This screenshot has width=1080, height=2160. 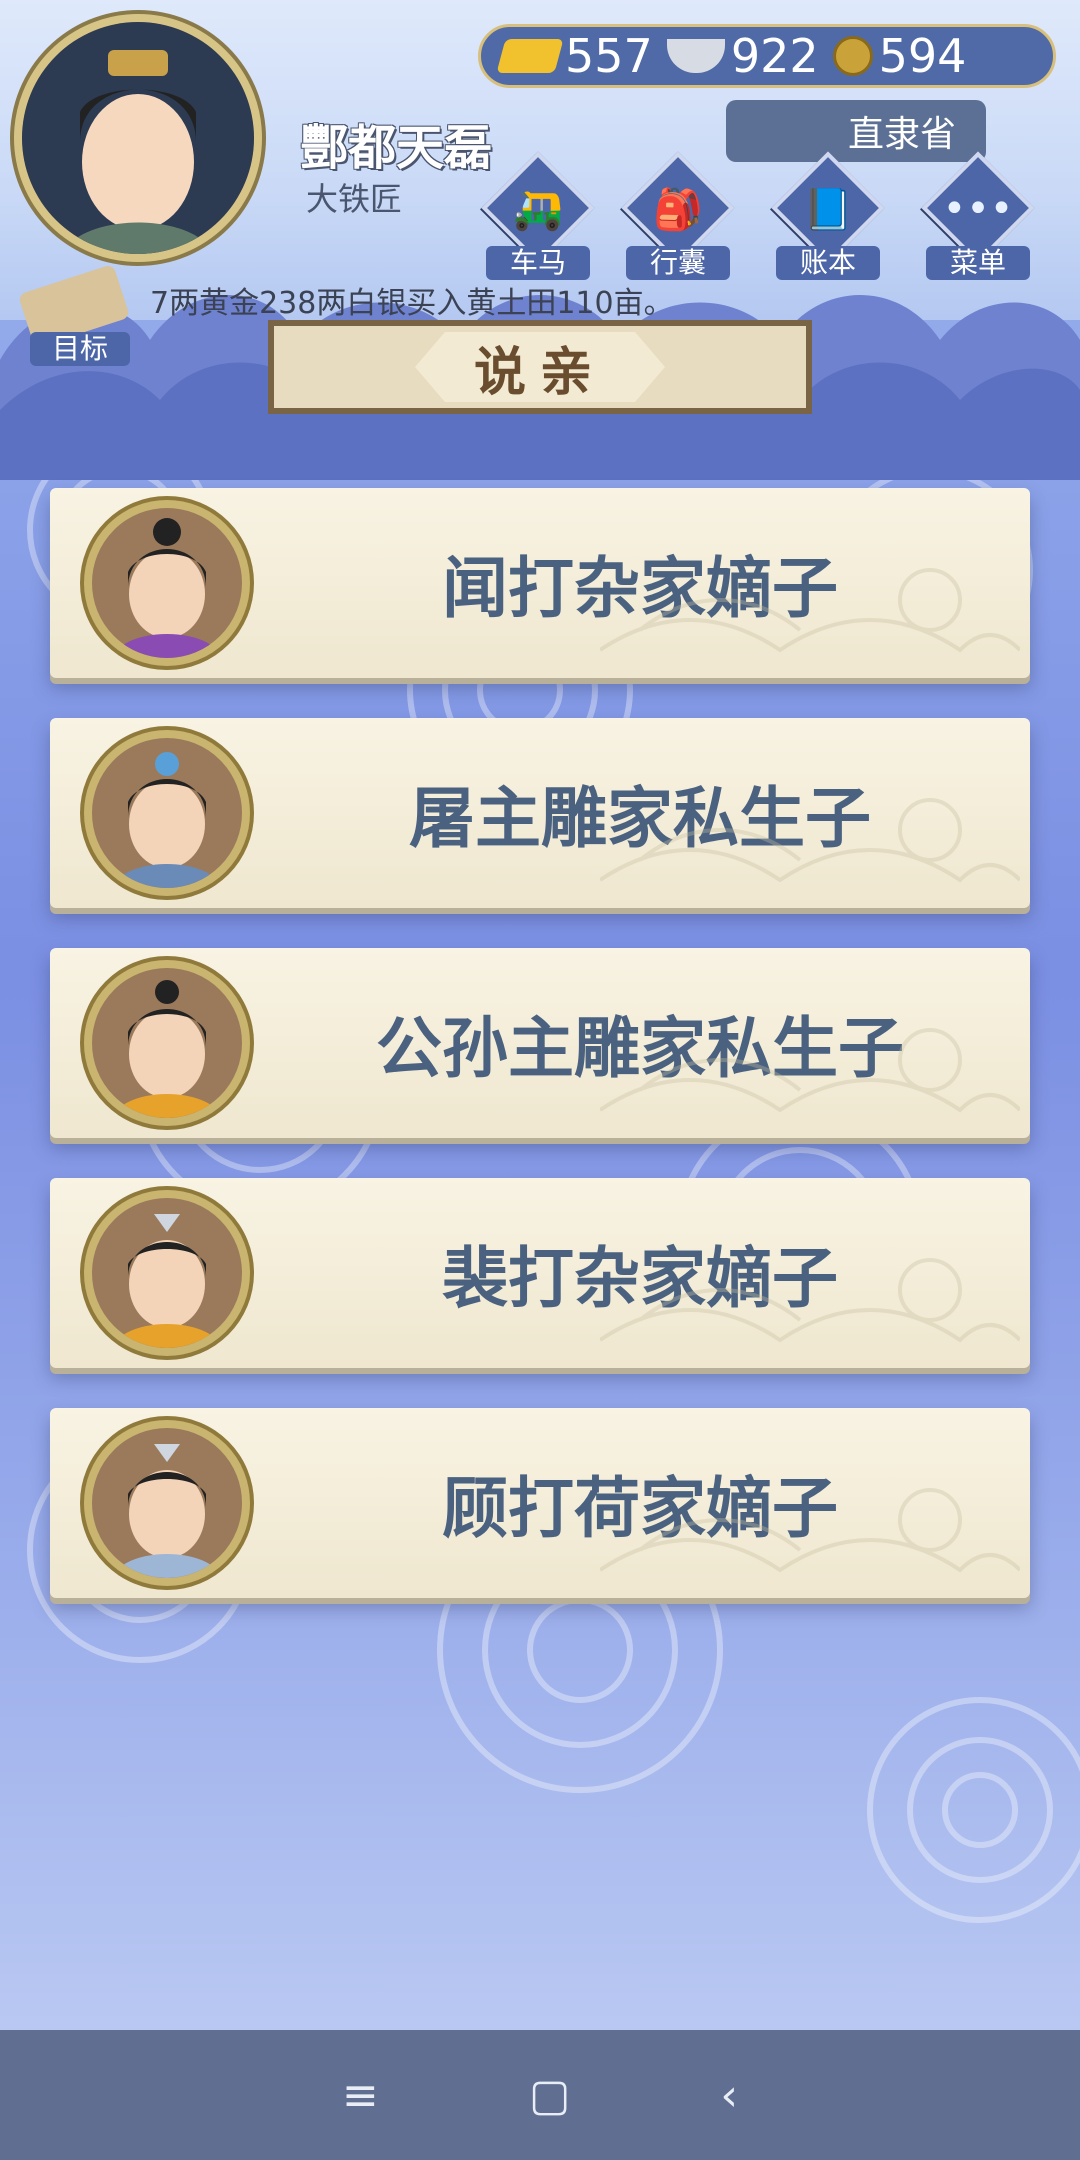 I want to click on nav-label-carriage: 车马, so click(x=538, y=263).